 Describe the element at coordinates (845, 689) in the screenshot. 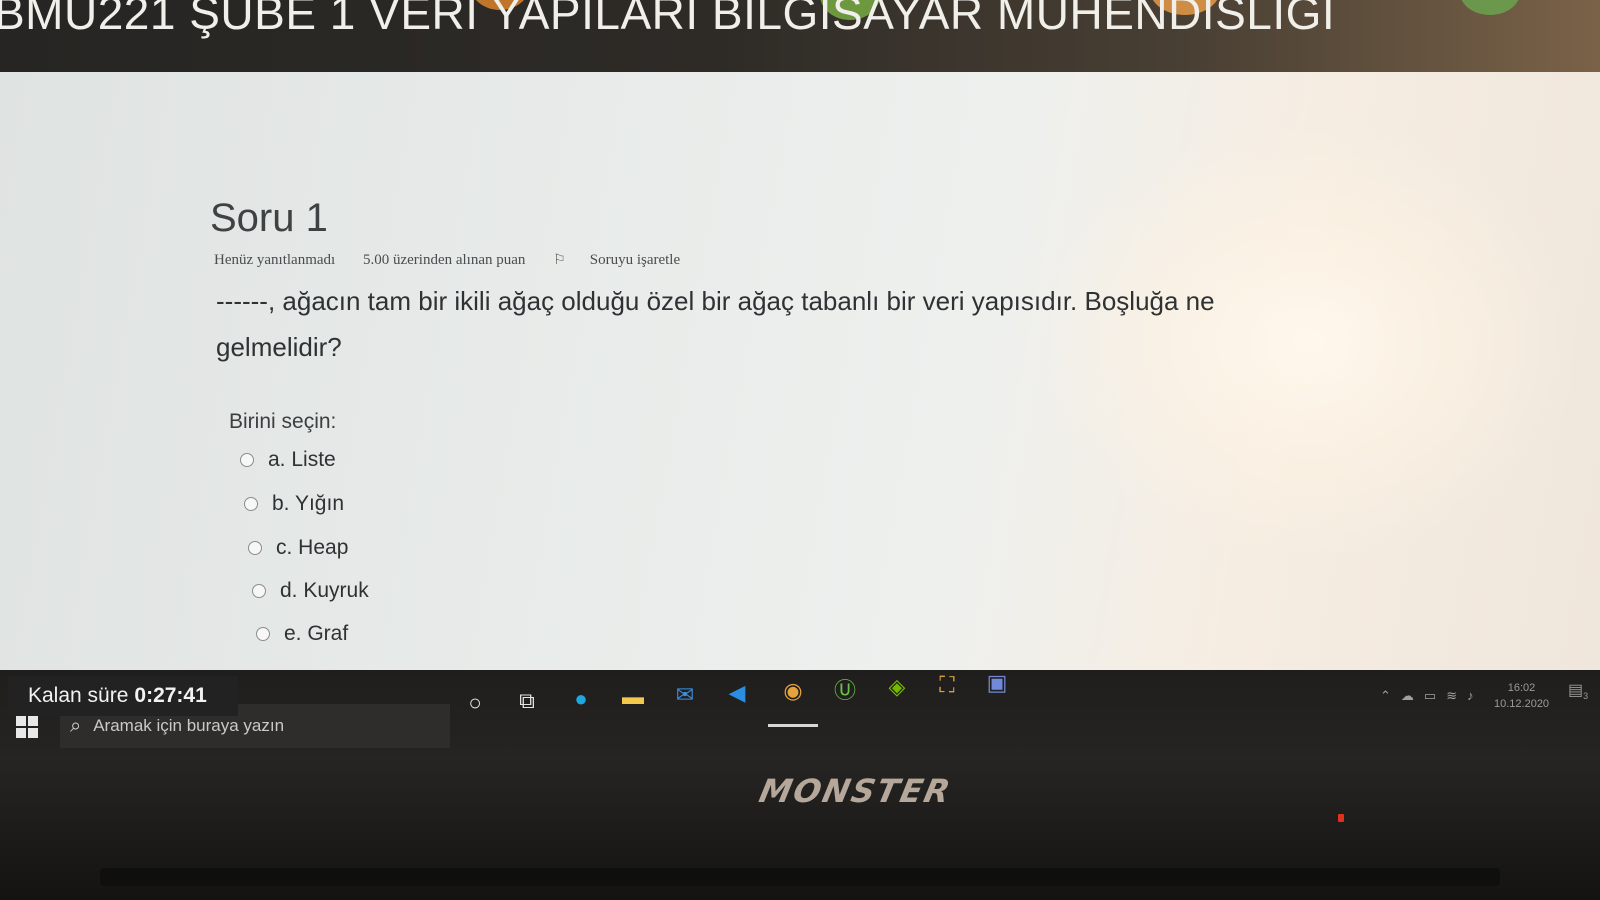

I see `upwork-icon: Ⓤ` at that location.